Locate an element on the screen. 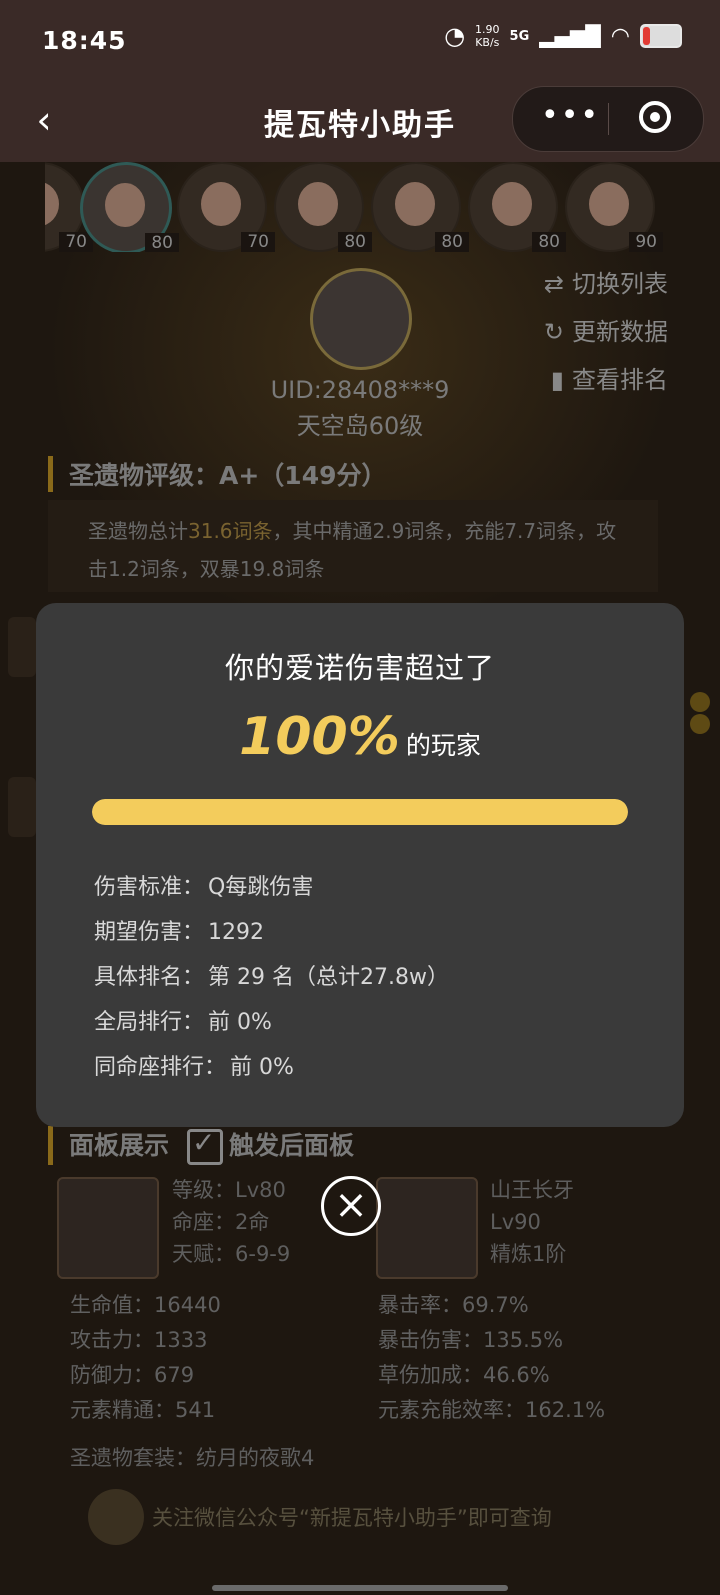 Image resolution: width=720 pixels, height=1595 pixels. miniprogram-capsule: ••• is located at coordinates (608, 119).